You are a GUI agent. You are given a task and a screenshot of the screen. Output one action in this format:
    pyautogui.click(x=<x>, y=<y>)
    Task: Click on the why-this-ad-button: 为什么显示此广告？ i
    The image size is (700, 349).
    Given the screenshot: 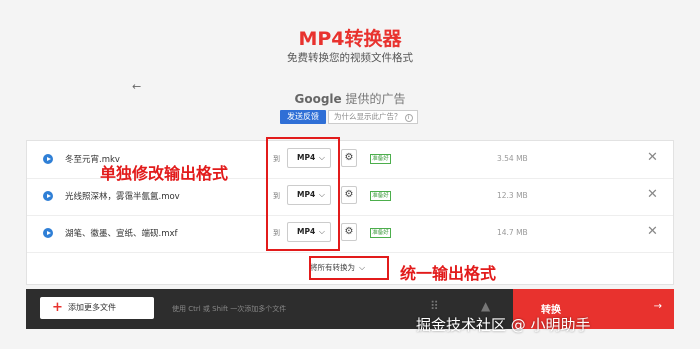 What is the action you would take?
    pyautogui.click(x=373, y=117)
    